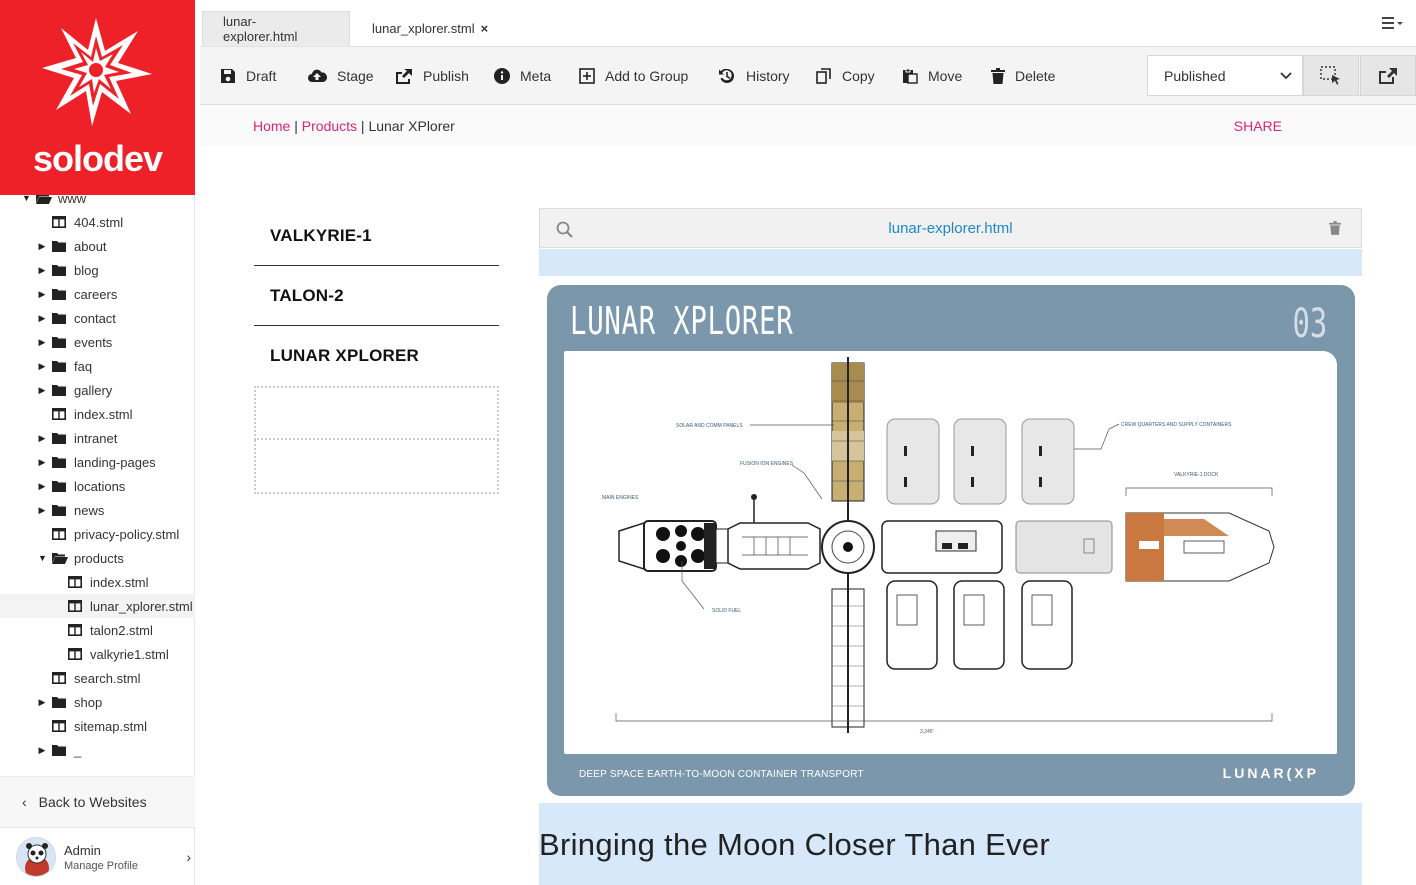 Image resolution: width=1416 pixels, height=885 pixels. I want to click on history-button: History, so click(754, 76).